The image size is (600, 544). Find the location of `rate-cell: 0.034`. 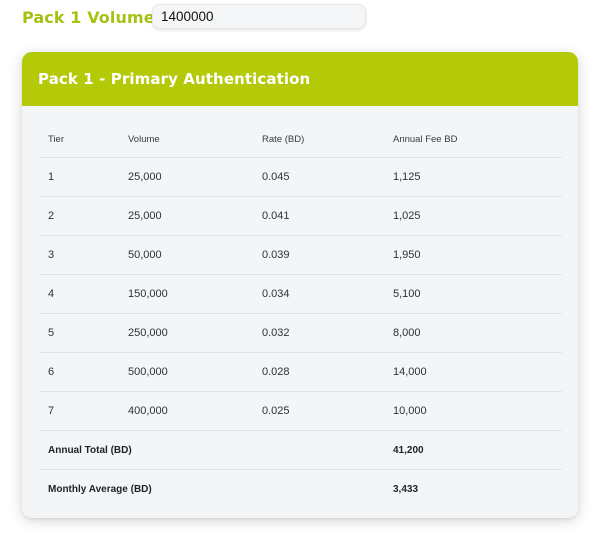

rate-cell: 0.034 is located at coordinates (319, 294).